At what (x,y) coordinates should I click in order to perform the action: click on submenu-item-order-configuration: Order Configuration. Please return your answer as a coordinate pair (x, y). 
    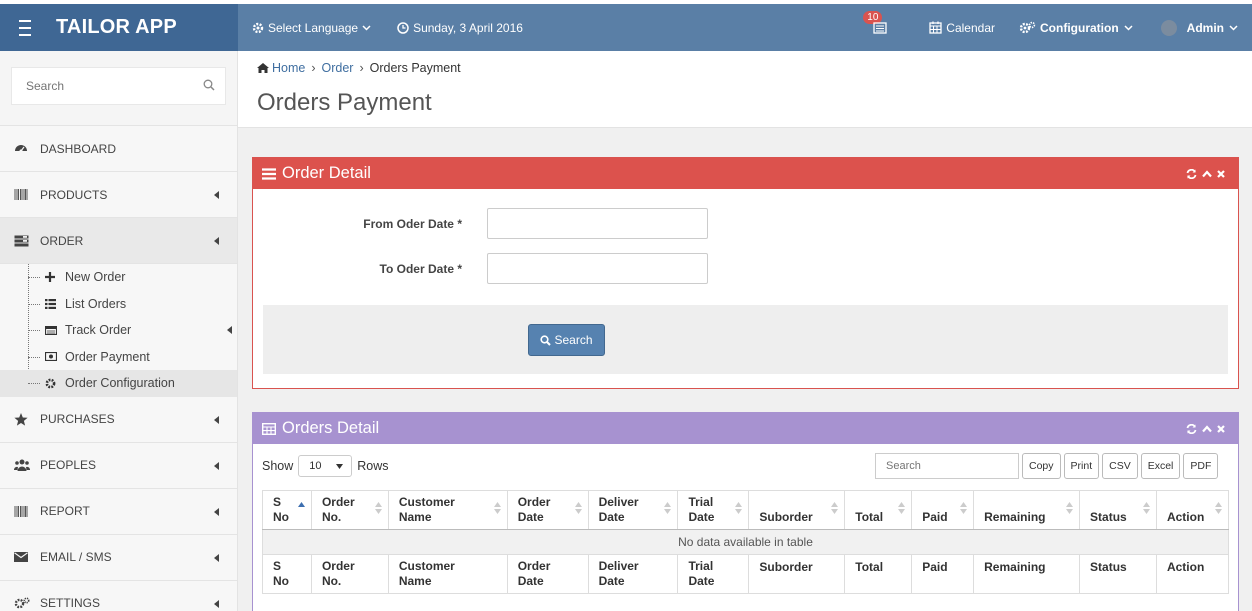
    Looking at the image, I should click on (118, 383).